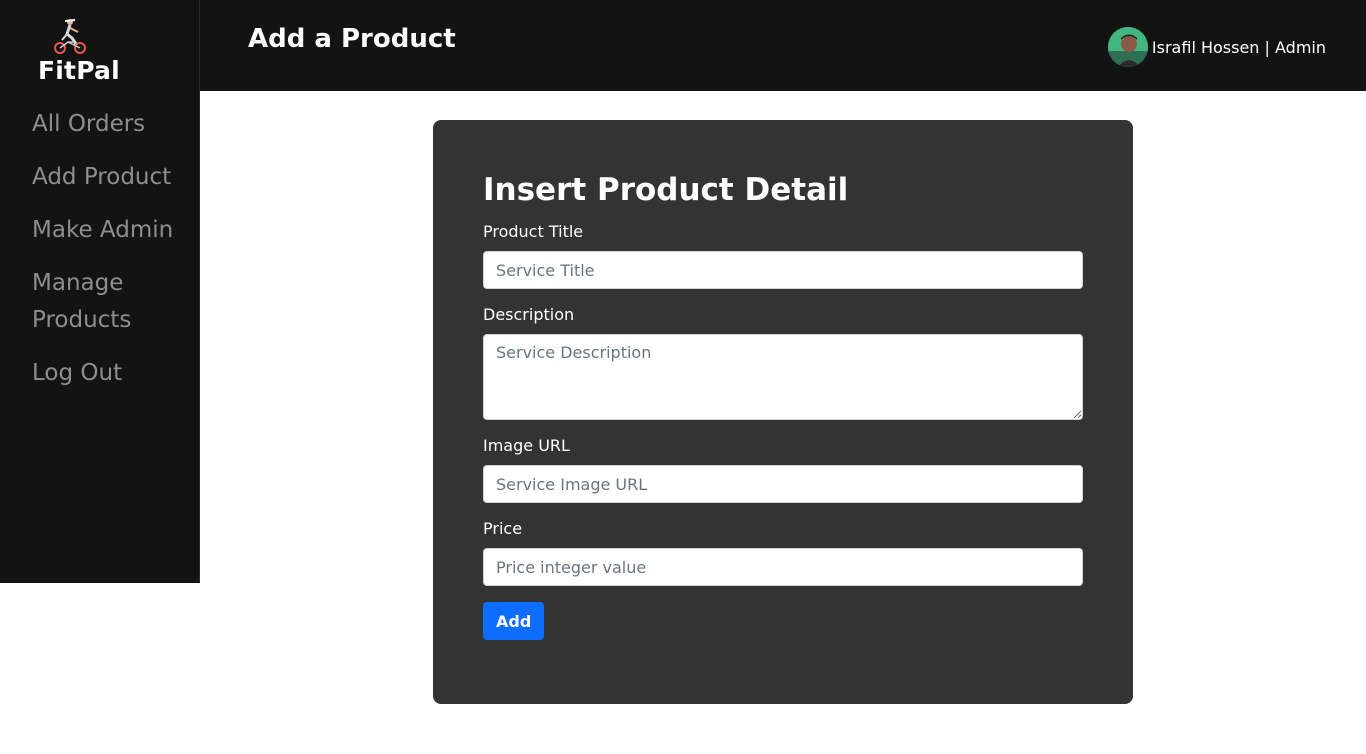 This screenshot has height=754, width=1366. What do you see at coordinates (783, 567) in the screenshot?
I see `price-input` at bounding box center [783, 567].